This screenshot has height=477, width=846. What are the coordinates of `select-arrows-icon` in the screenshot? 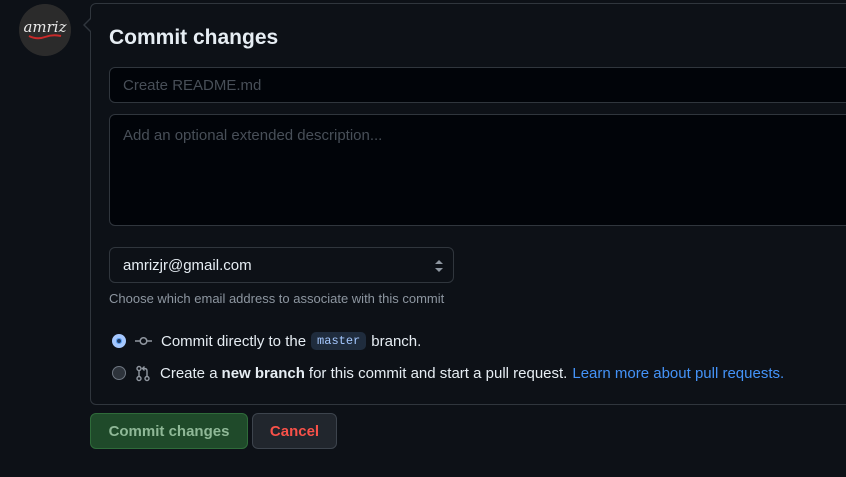 It's located at (439, 266).